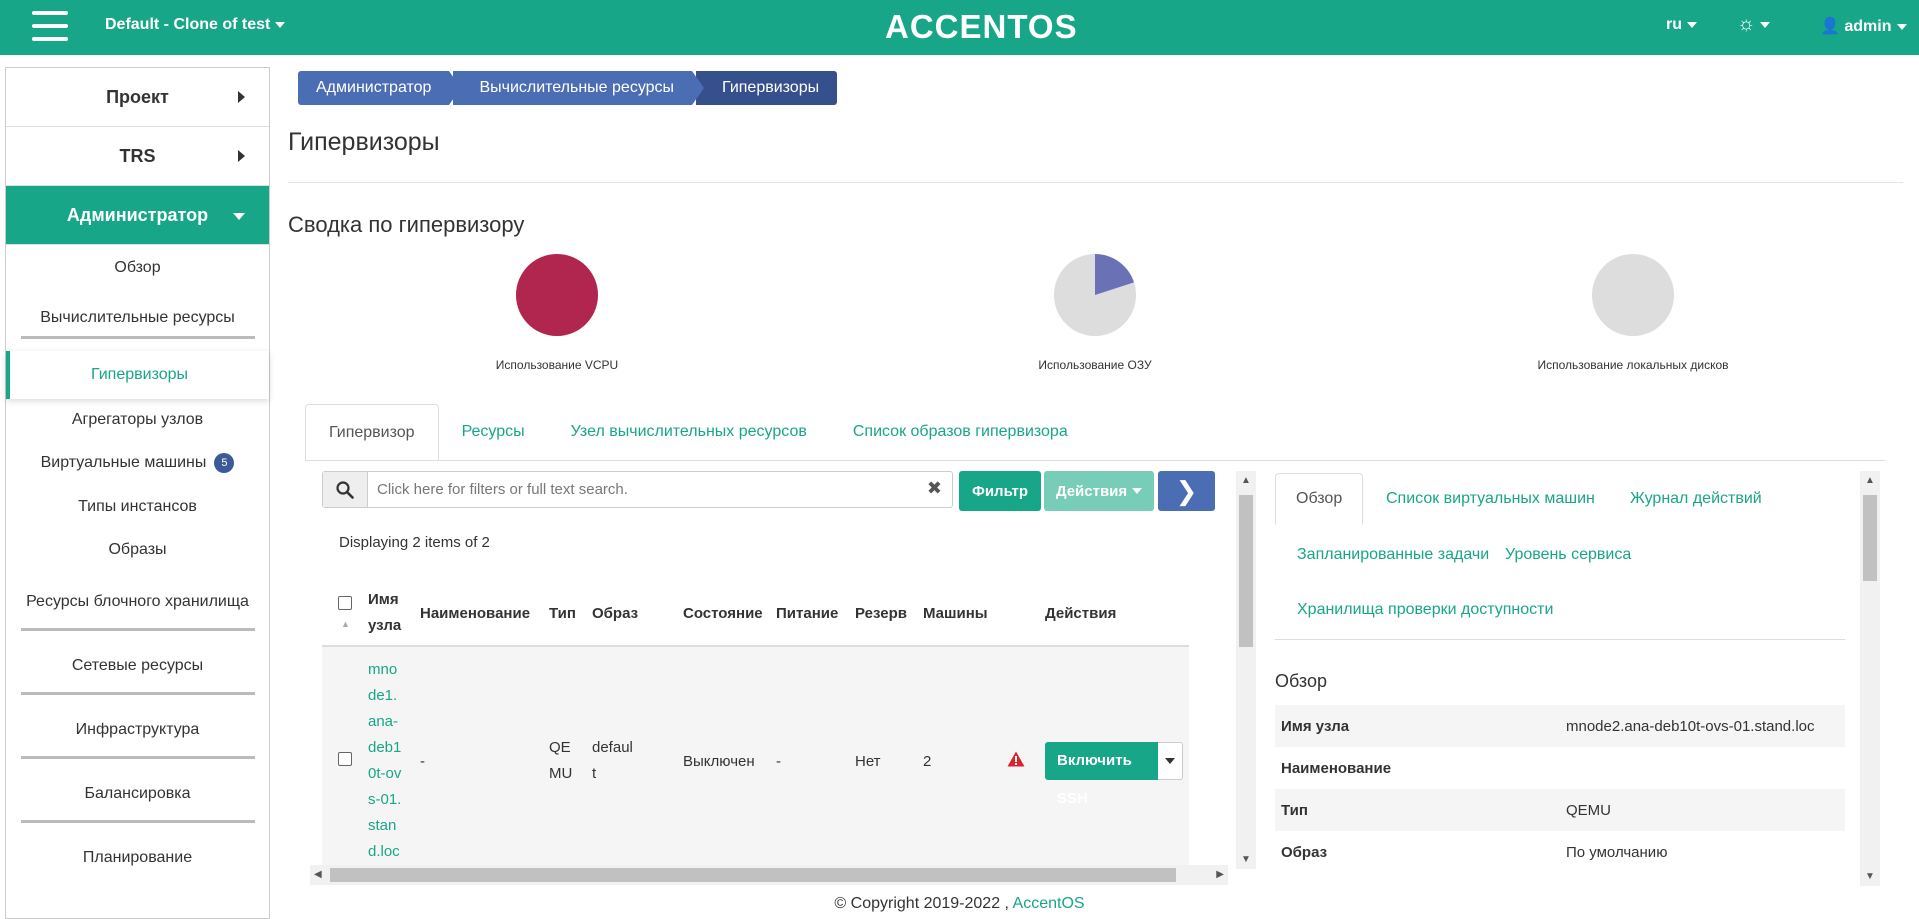 Image resolution: width=1919 pixels, height=919 pixels. What do you see at coordinates (921, 903) in the screenshot?
I see `copyright-text: © Copyright 2019-2022 ,` at bounding box center [921, 903].